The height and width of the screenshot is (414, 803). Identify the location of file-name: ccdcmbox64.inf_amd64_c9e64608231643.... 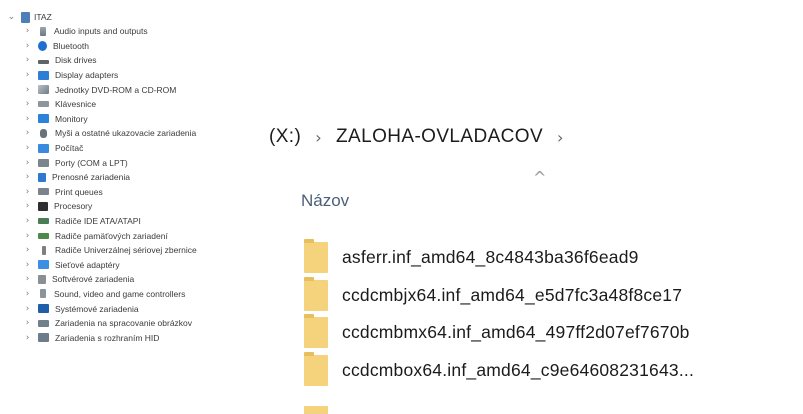
(518, 369).